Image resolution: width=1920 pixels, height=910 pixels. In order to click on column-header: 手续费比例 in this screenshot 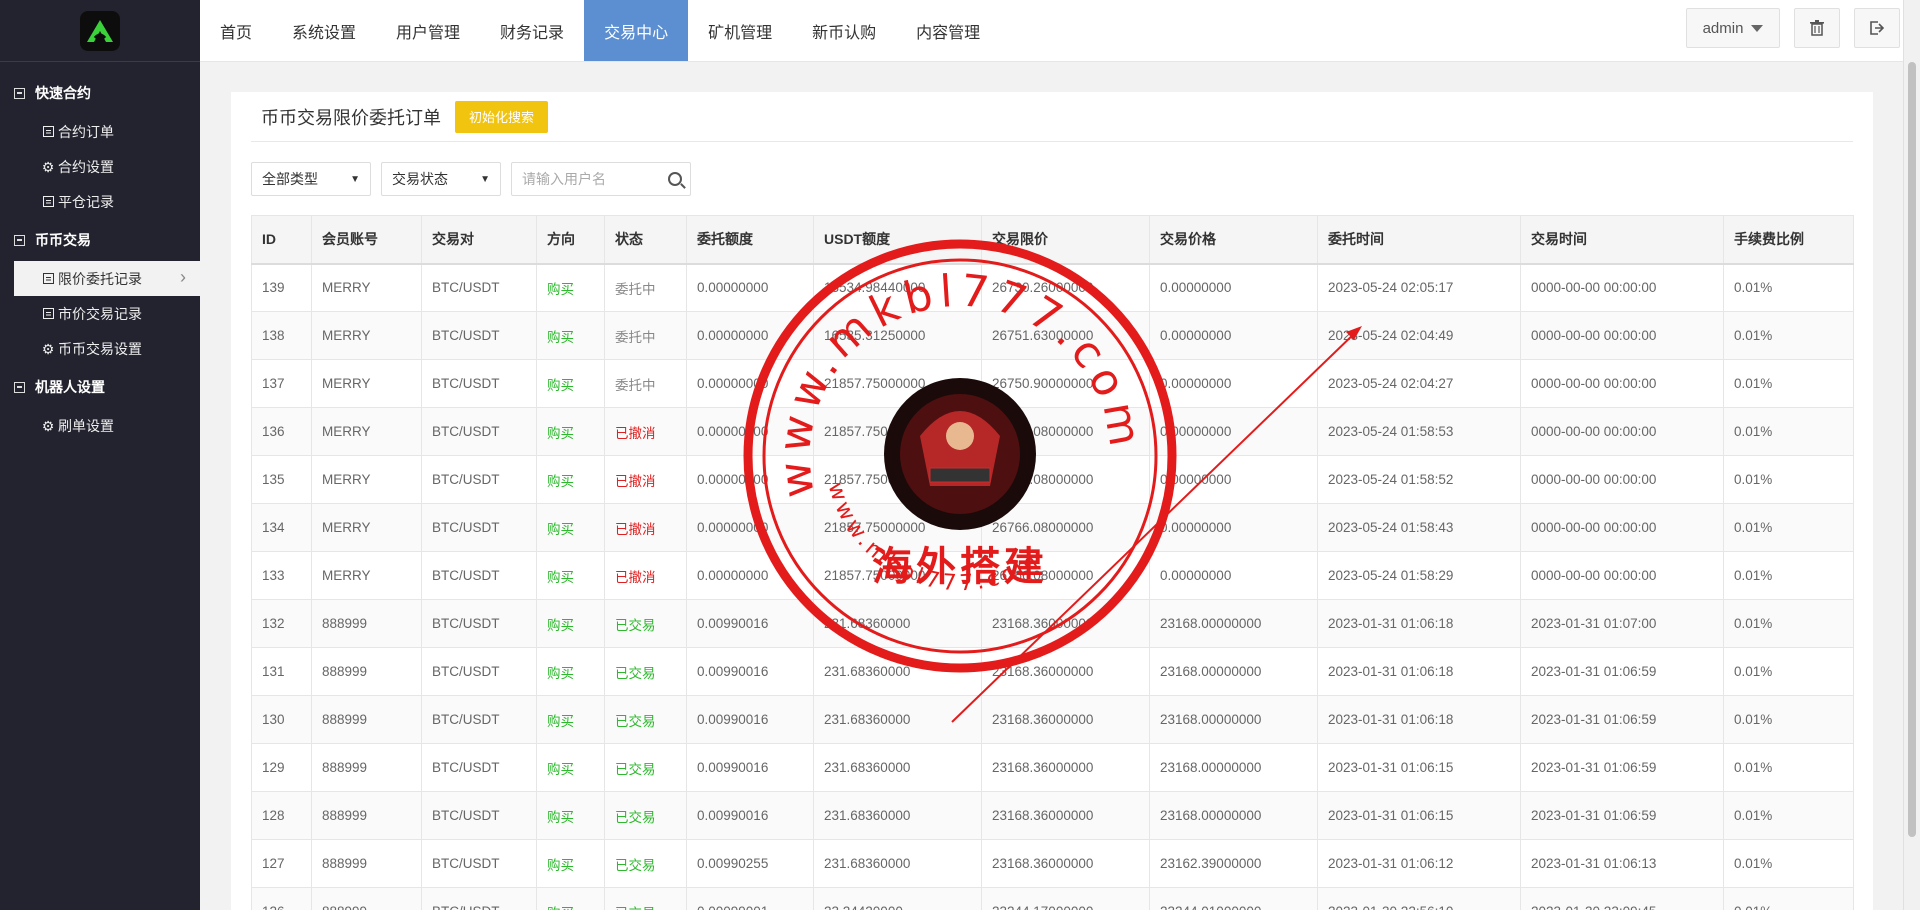, I will do `click(1788, 240)`.